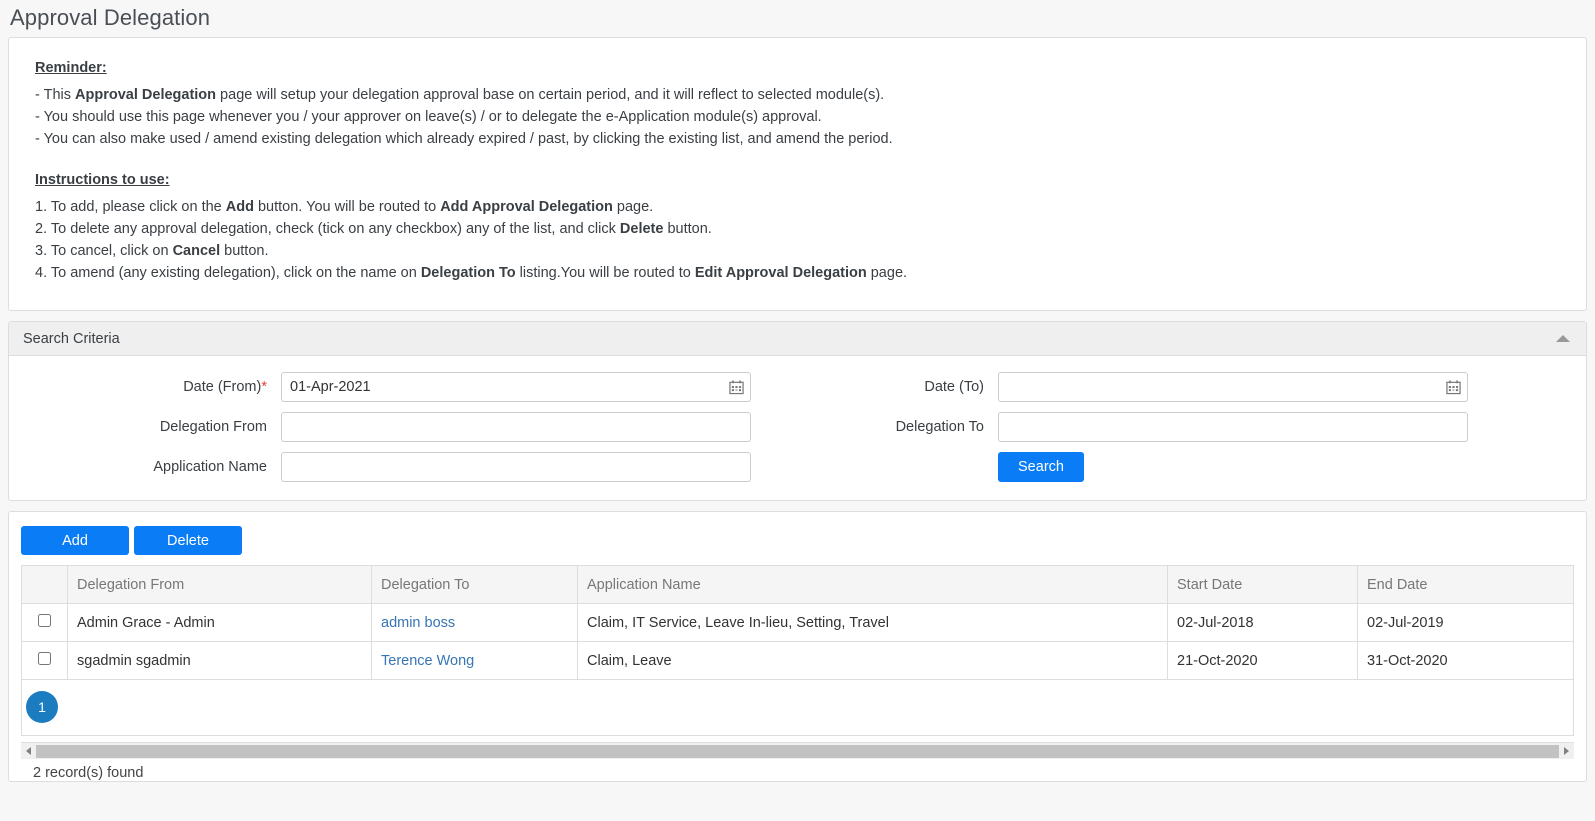 The width and height of the screenshot is (1595, 821). Describe the element at coordinates (1262, 584) in the screenshot. I see `col-start-date: Start Date` at that location.